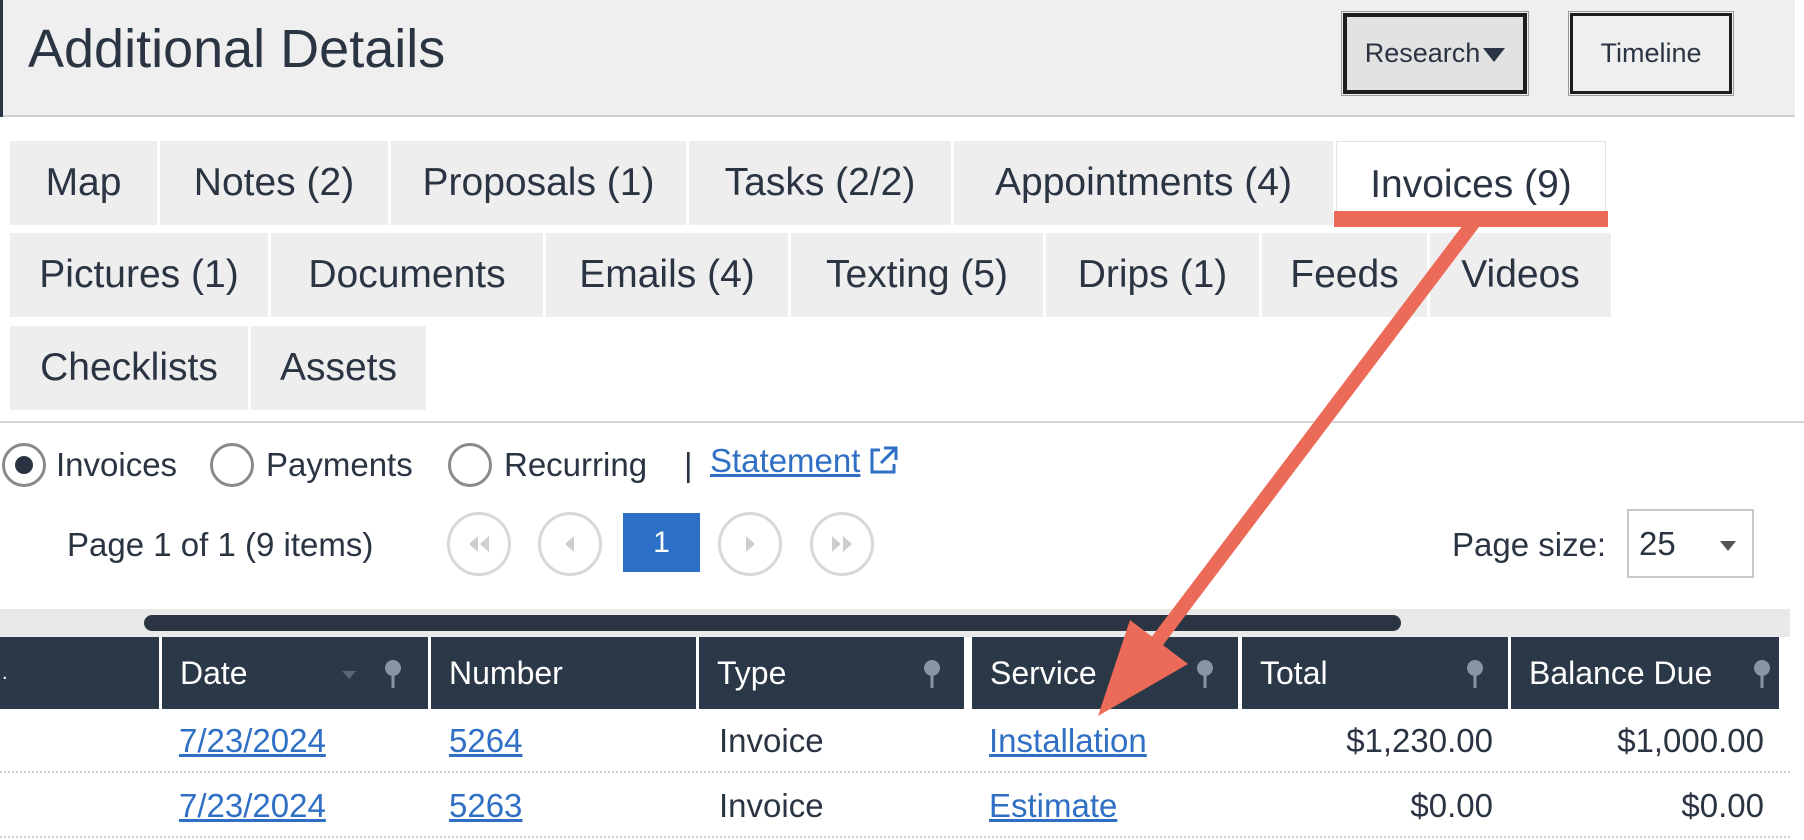 This screenshot has height=840, width=1804. Describe the element at coordinates (485, 806) in the screenshot. I see `row-number-link: 5263` at that location.